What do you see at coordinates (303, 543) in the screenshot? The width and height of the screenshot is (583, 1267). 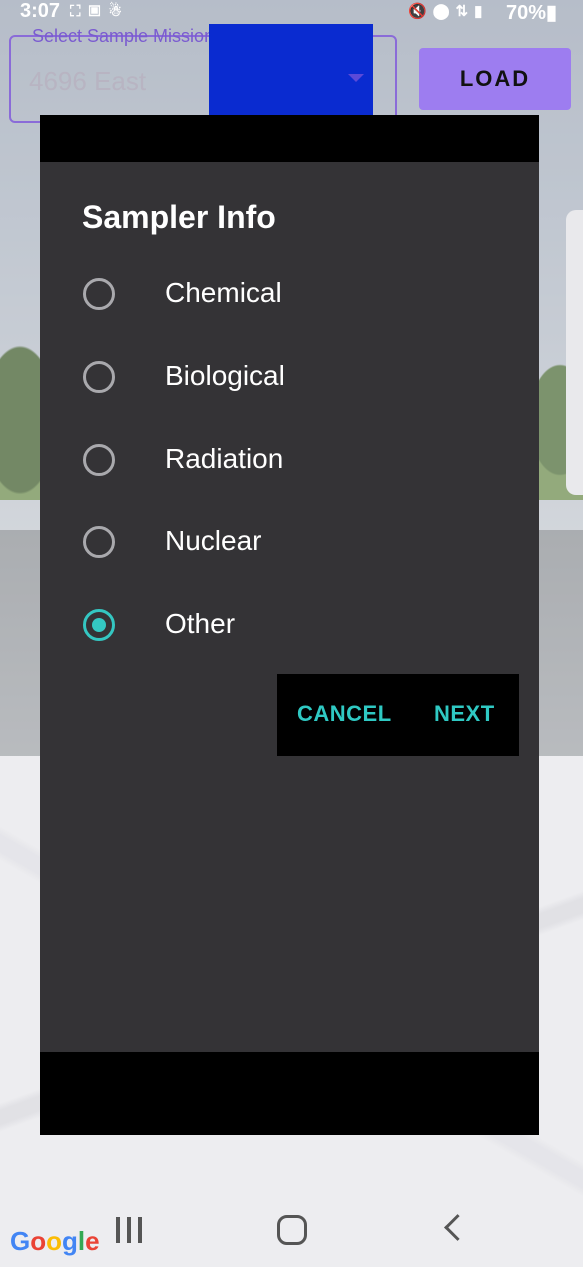 I see `option-nuclear: Nuclear` at bounding box center [303, 543].